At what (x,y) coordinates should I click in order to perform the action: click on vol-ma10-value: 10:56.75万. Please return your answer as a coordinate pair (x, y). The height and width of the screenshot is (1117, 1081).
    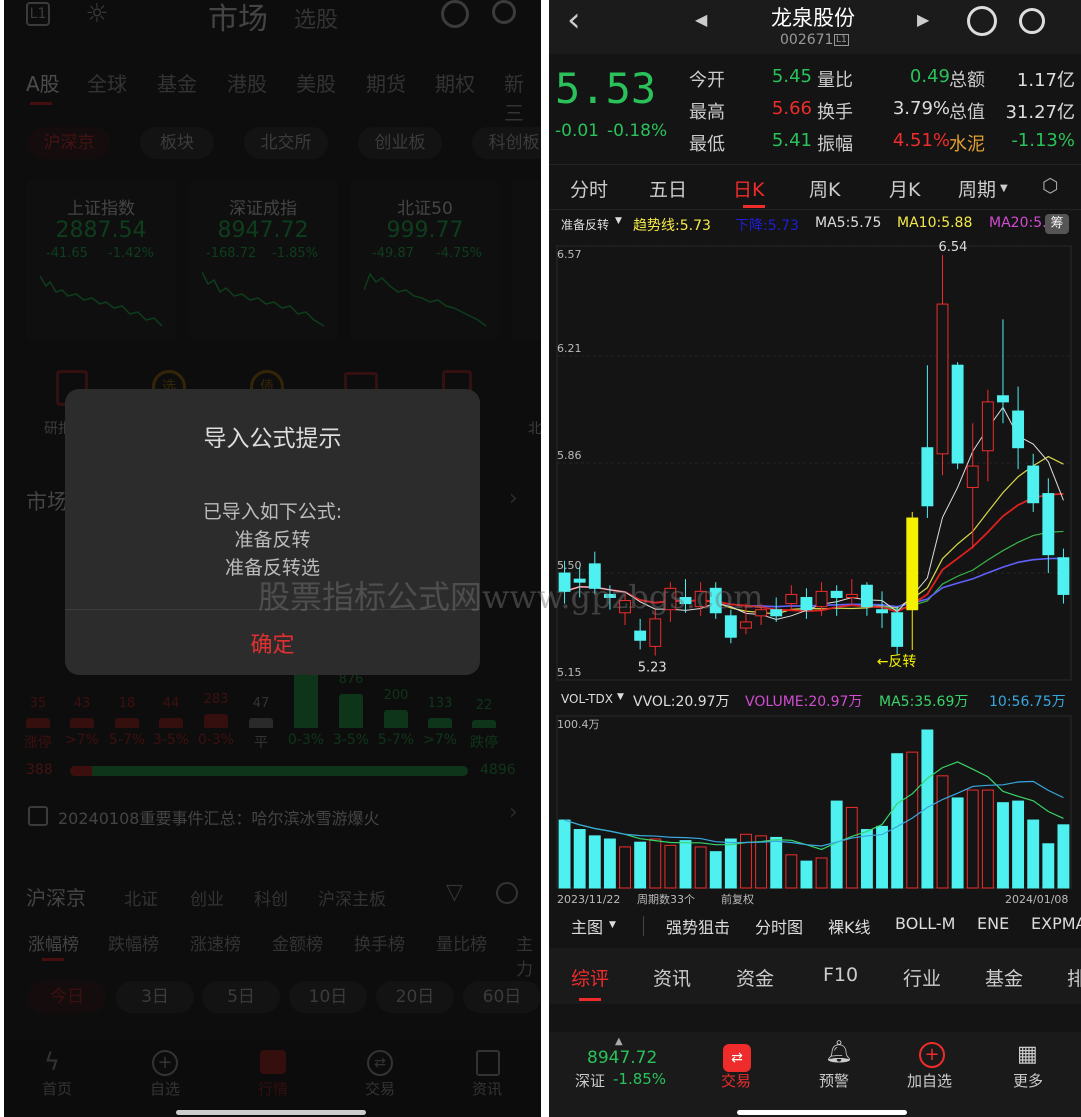
    Looking at the image, I should click on (1027, 702).